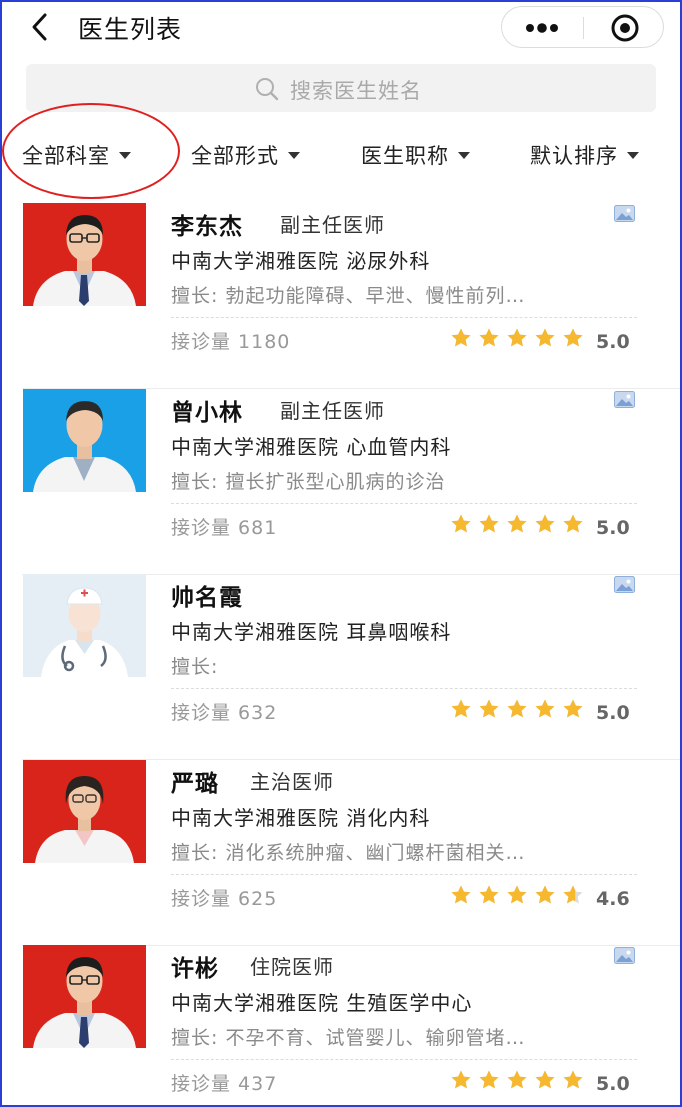  What do you see at coordinates (322, 1003) in the screenshot?
I see `hospital-department: 中南大学湘雅医院 生殖医学中心` at bounding box center [322, 1003].